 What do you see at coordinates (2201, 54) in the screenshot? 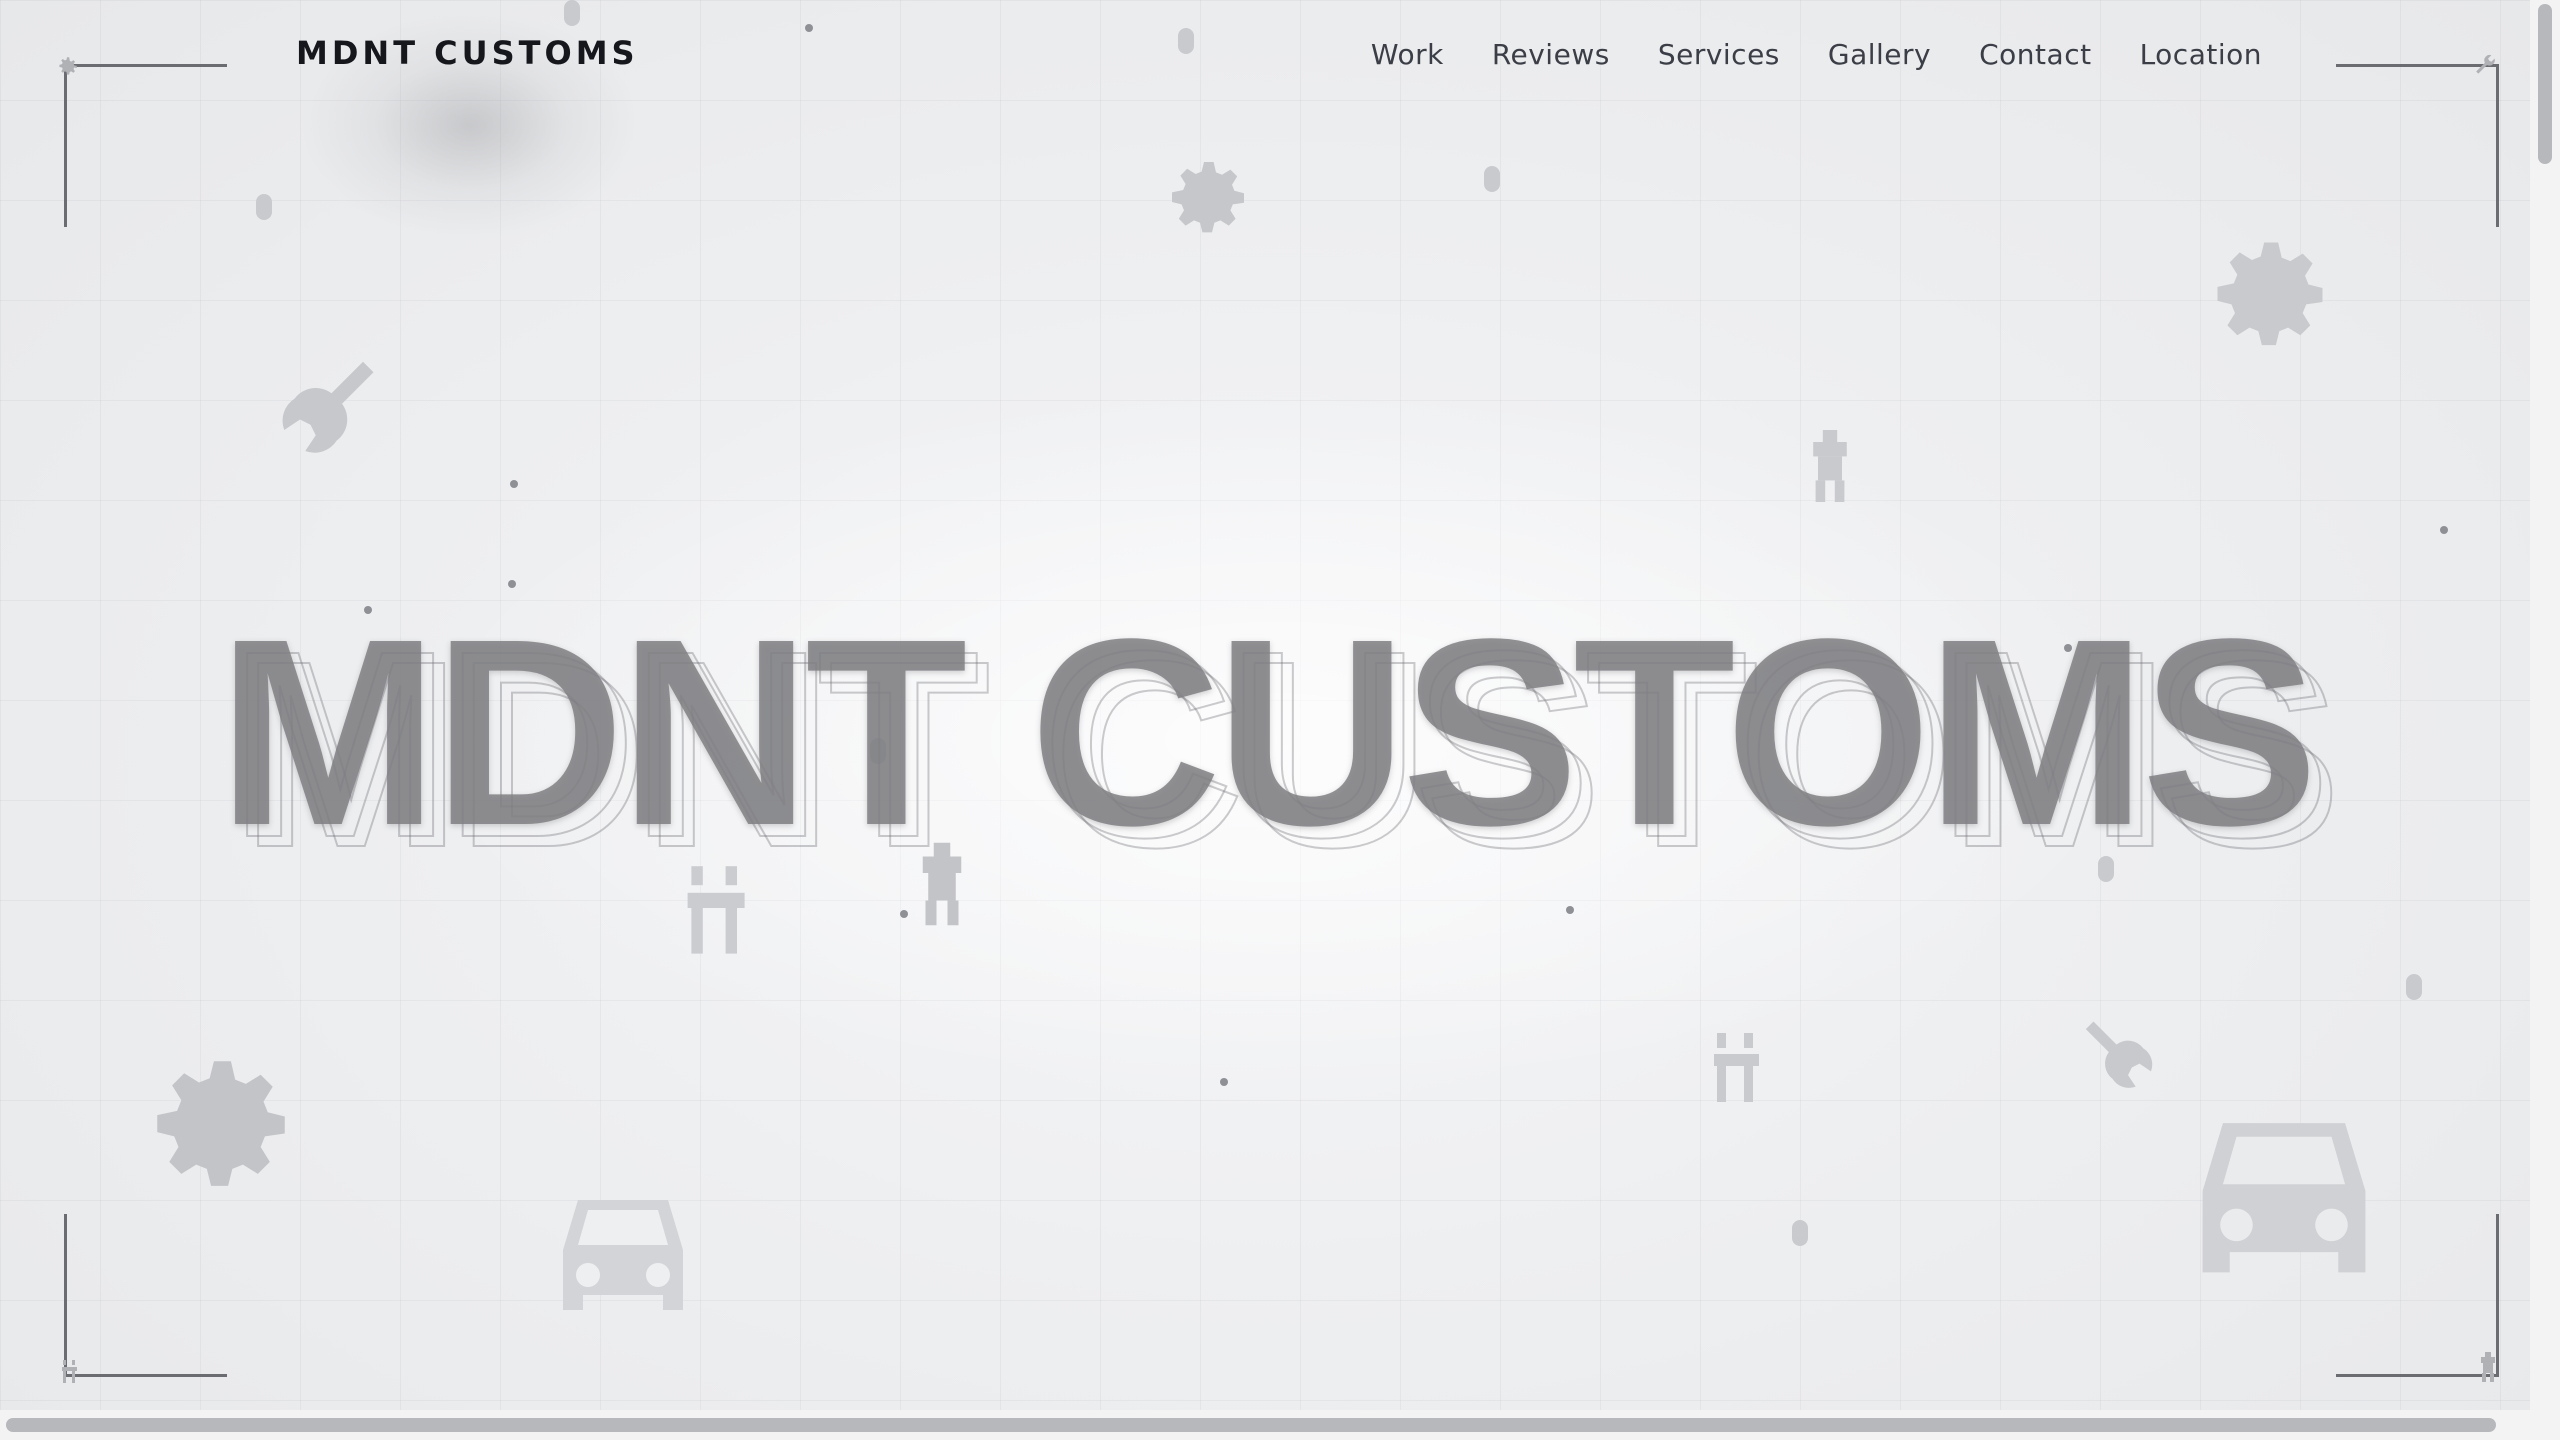
I see `nav-item-location: Location` at bounding box center [2201, 54].